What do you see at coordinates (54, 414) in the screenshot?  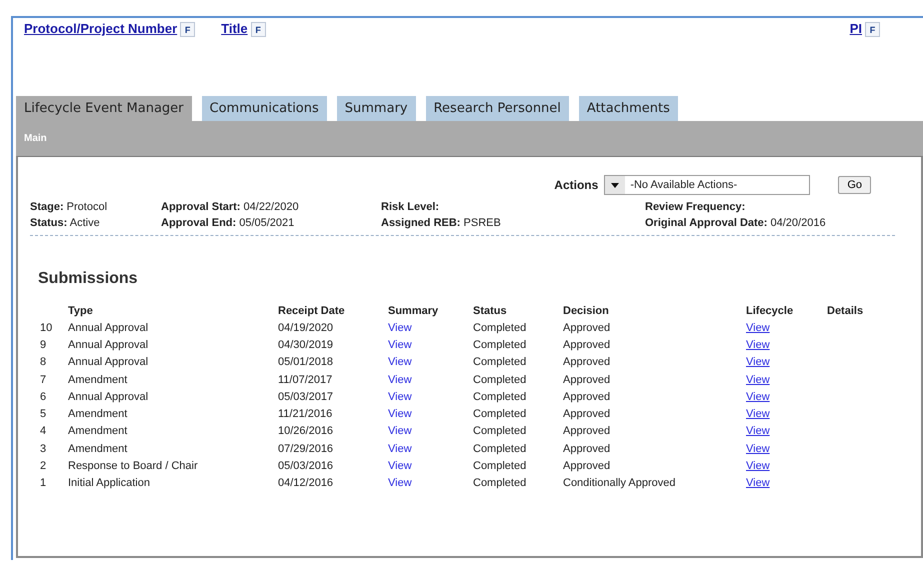 I see `table-cell: 5` at bounding box center [54, 414].